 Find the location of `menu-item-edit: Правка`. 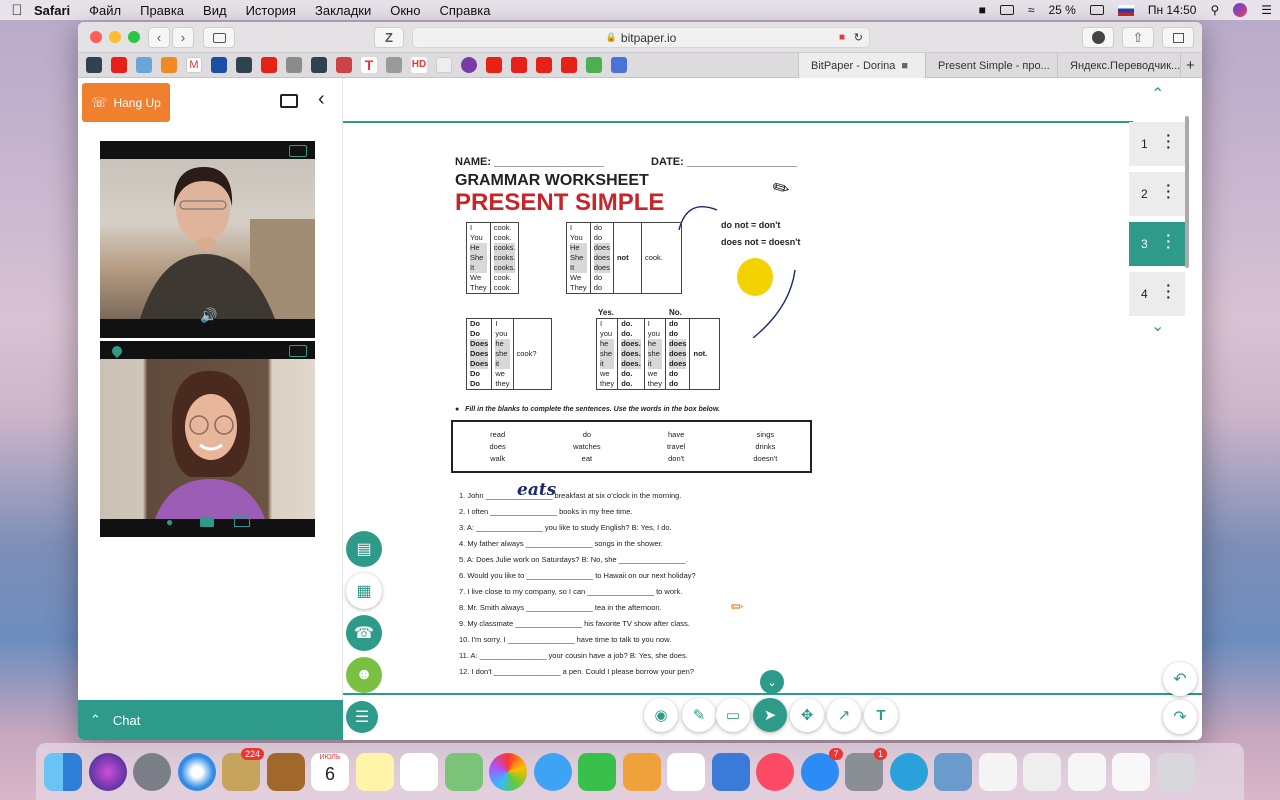

menu-item-edit: Правка is located at coordinates (162, 10).